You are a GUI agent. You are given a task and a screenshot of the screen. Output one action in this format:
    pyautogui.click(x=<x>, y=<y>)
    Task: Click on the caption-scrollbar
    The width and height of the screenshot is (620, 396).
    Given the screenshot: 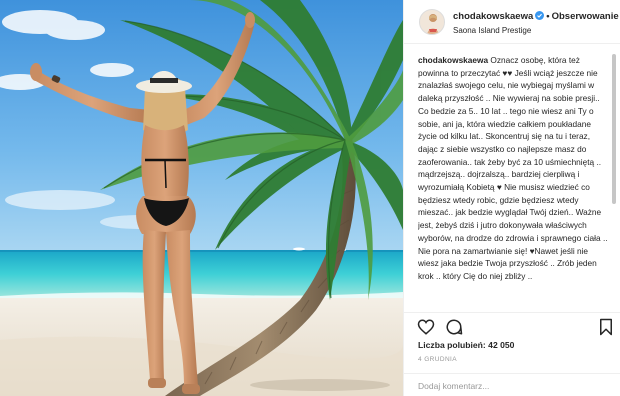 What is the action you would take?
    pyautogui.click(x=614, y=180)
    